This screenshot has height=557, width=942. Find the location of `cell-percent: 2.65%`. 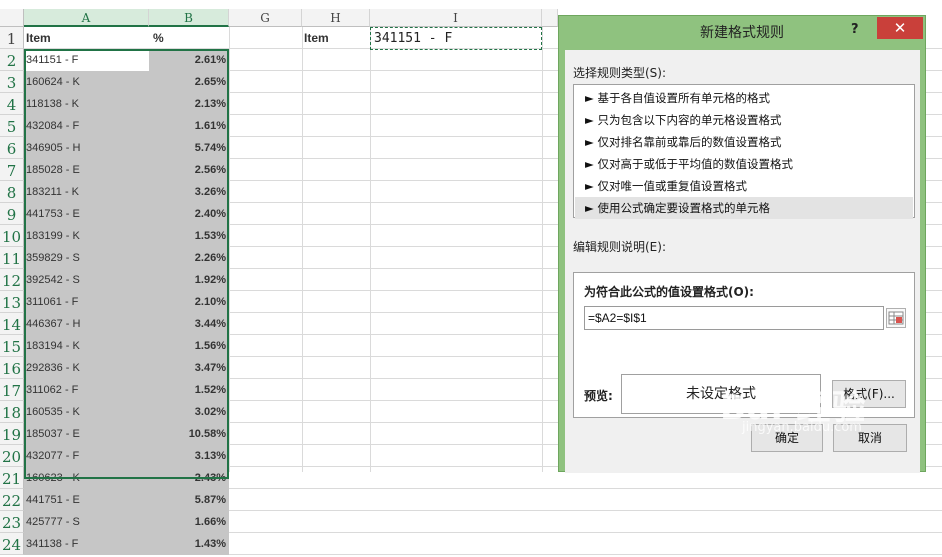

cell-percent: 2.65% is located at coordinates (189, 82).